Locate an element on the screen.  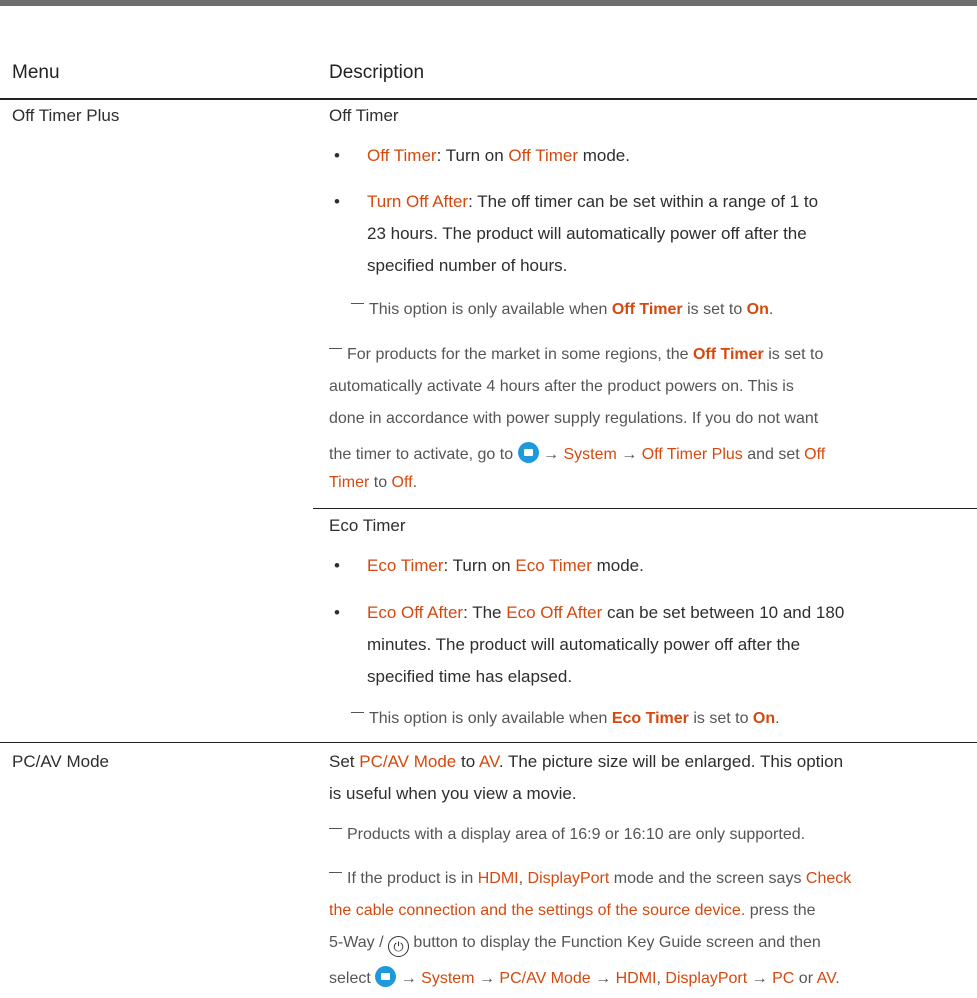
column-header-menu: Menu is located at coordinates (36, 72).